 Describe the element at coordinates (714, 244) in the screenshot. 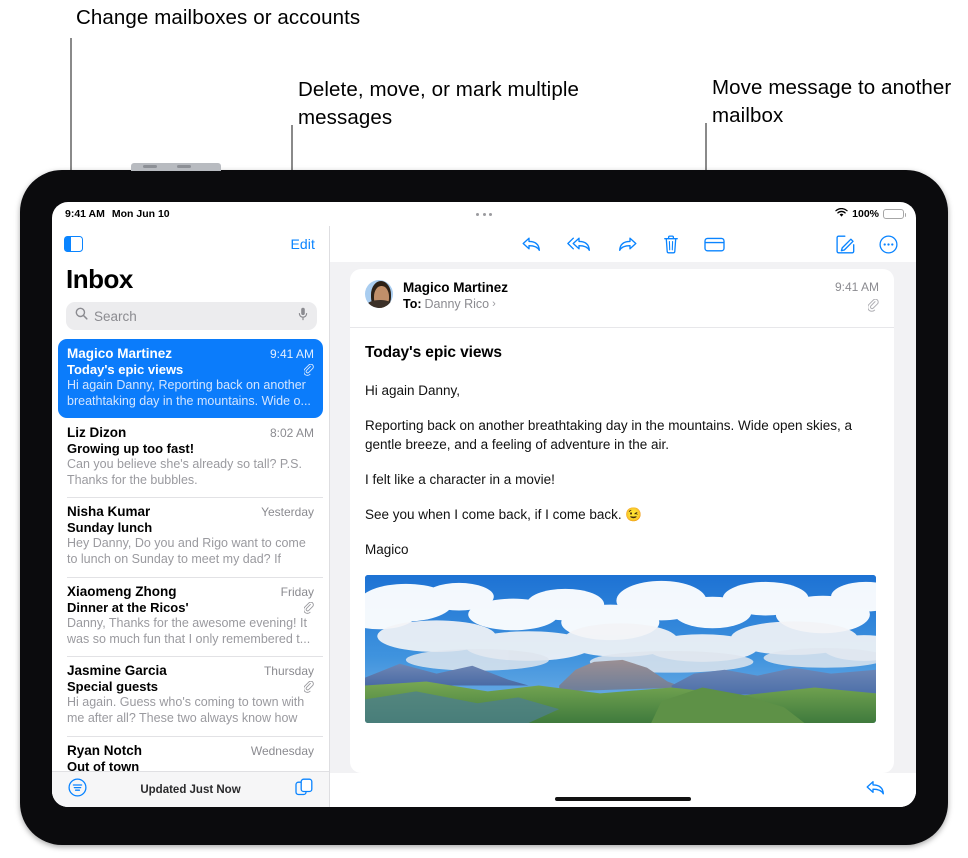

I see `move-to-folder-icon` at that location.